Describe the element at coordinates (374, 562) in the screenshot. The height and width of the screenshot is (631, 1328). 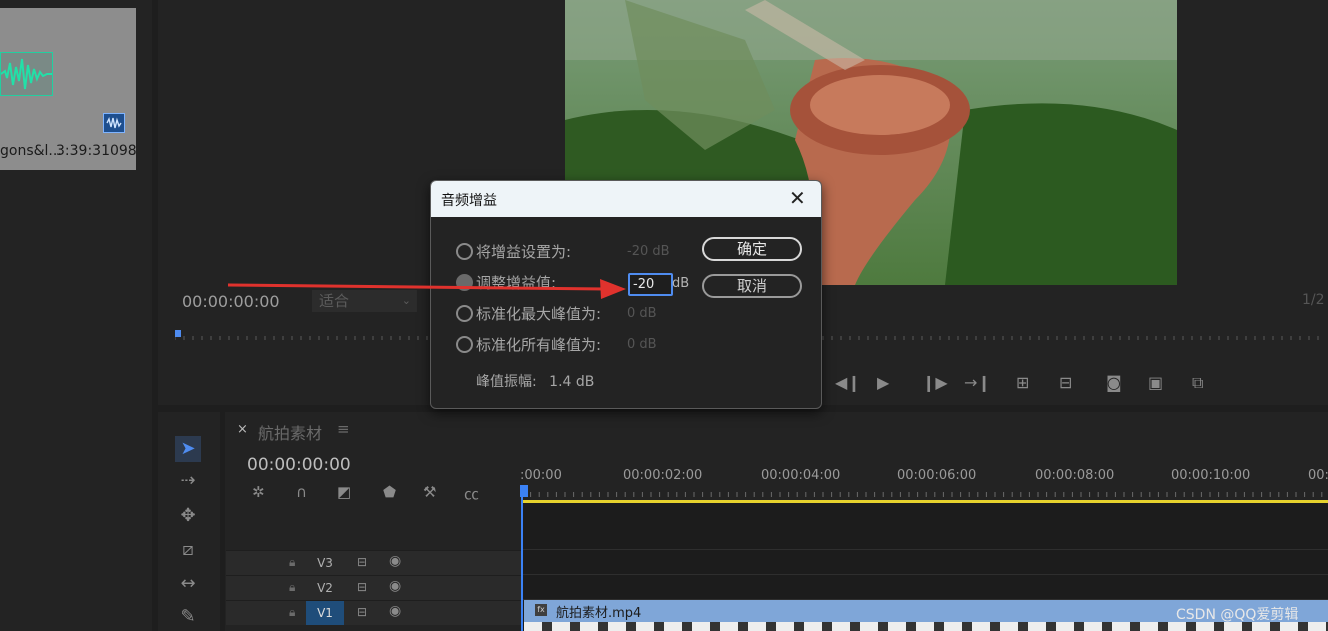
I see `track-header-v3: 🔒︎ V3 ⊟ ◉` at that location.